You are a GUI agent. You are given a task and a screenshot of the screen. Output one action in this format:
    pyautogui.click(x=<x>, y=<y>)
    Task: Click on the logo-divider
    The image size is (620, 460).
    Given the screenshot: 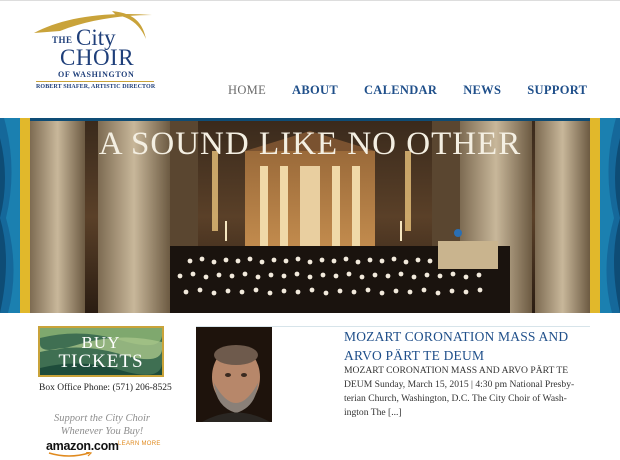 What is the action you would take?
    pyautogui.click(x=95, y=81)
    